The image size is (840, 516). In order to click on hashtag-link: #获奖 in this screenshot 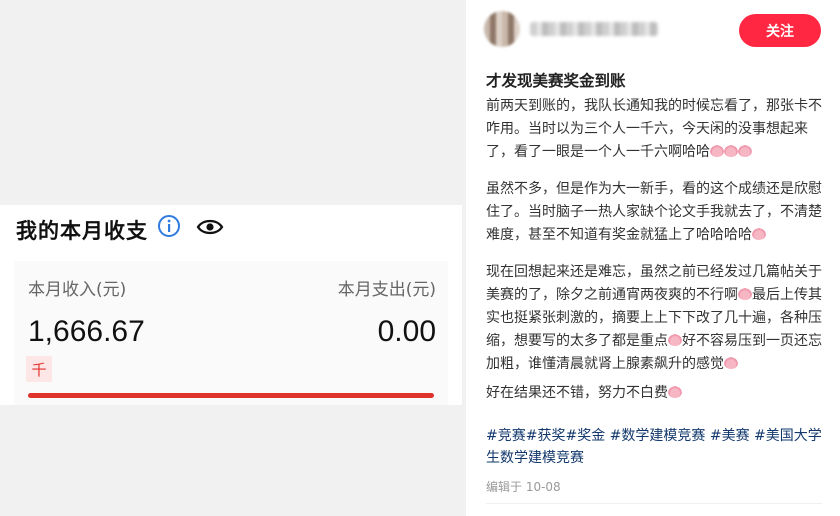, I will do `click(546, 436)`.